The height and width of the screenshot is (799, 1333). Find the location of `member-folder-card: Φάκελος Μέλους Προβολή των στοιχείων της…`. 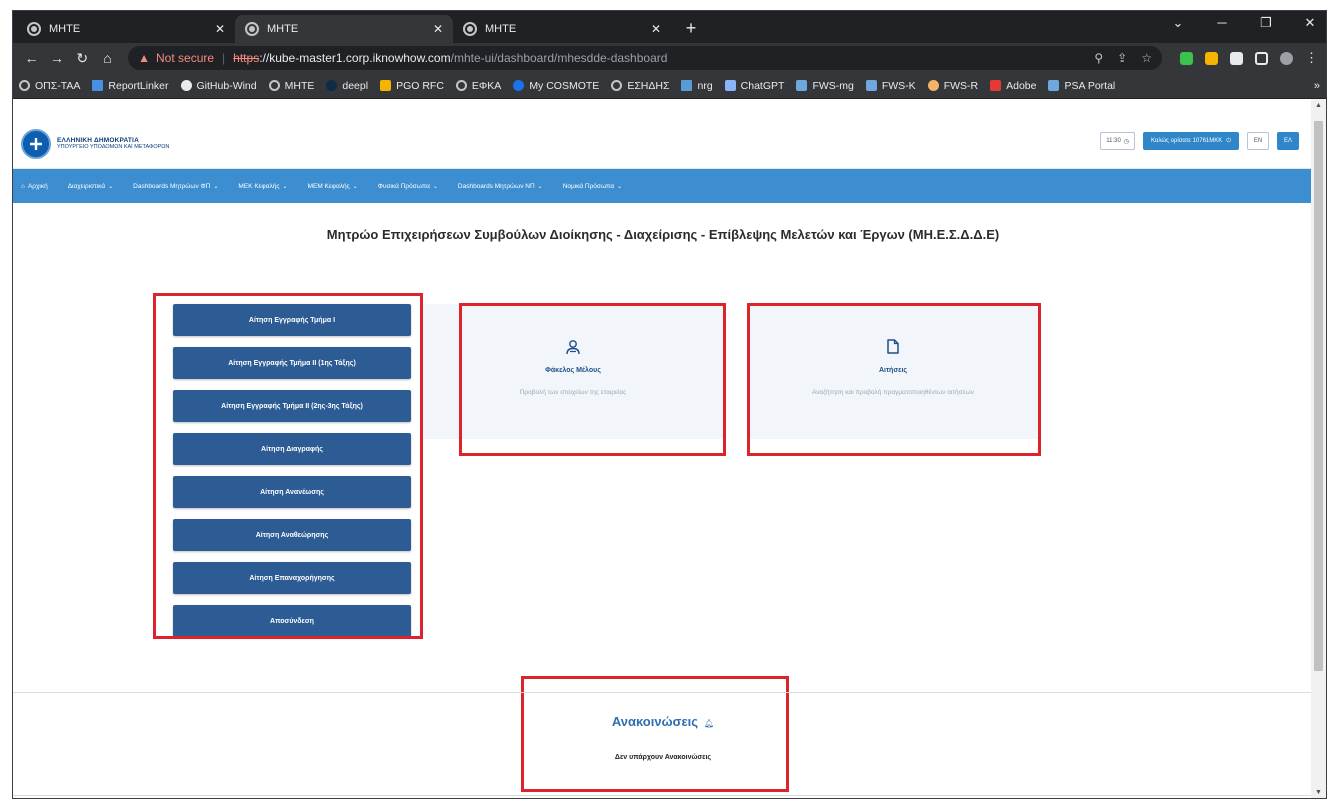

member-folder-card: Φάκελος Μέλους Προβολή των στοιχείων της… is located at coordinates (573, 371).